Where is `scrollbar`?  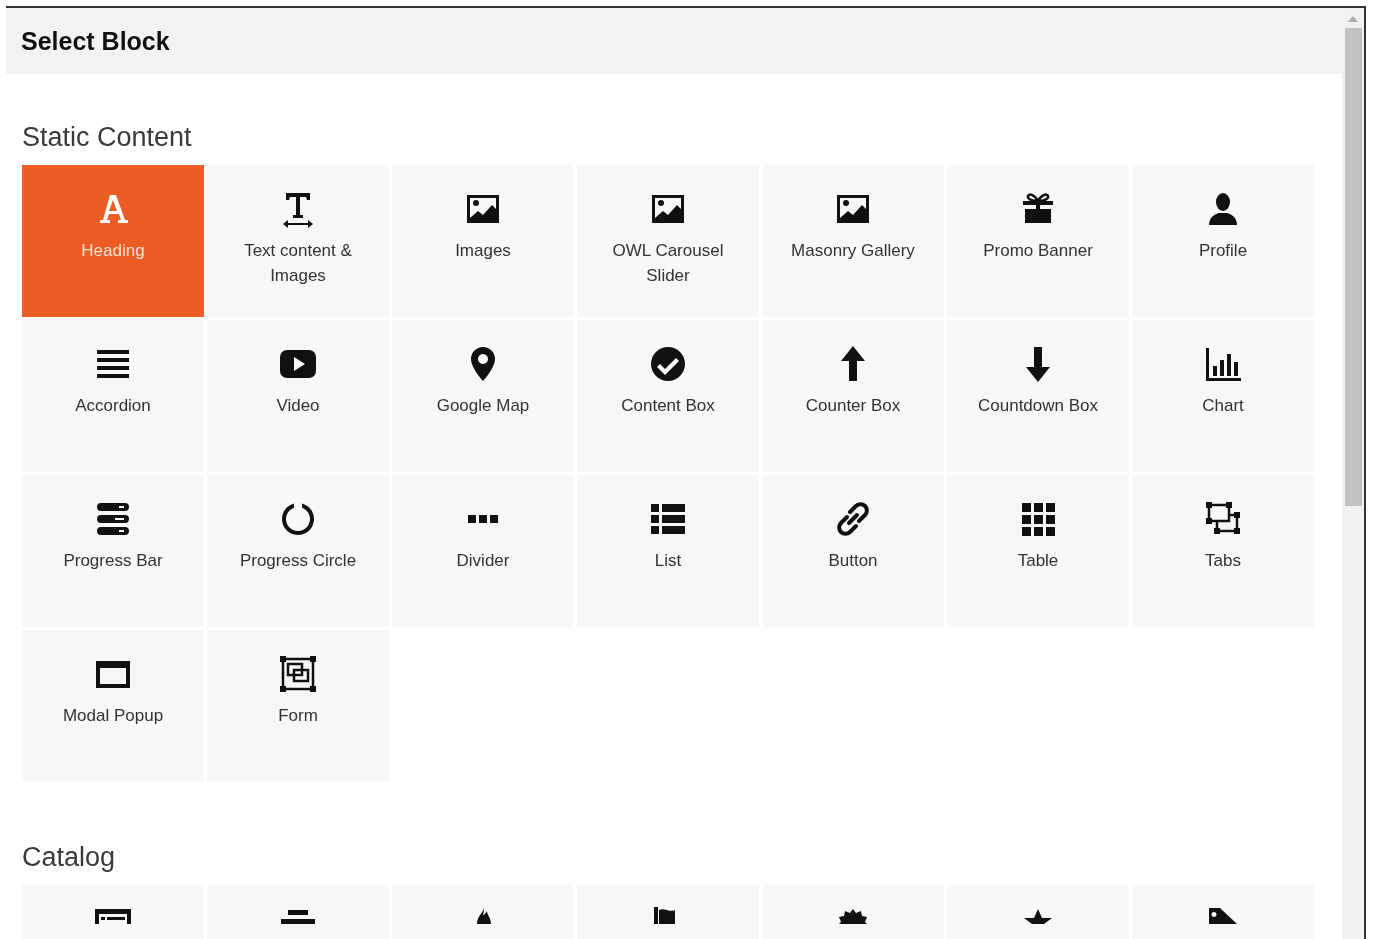 scrollbar is located at coordinates (1353, 473).